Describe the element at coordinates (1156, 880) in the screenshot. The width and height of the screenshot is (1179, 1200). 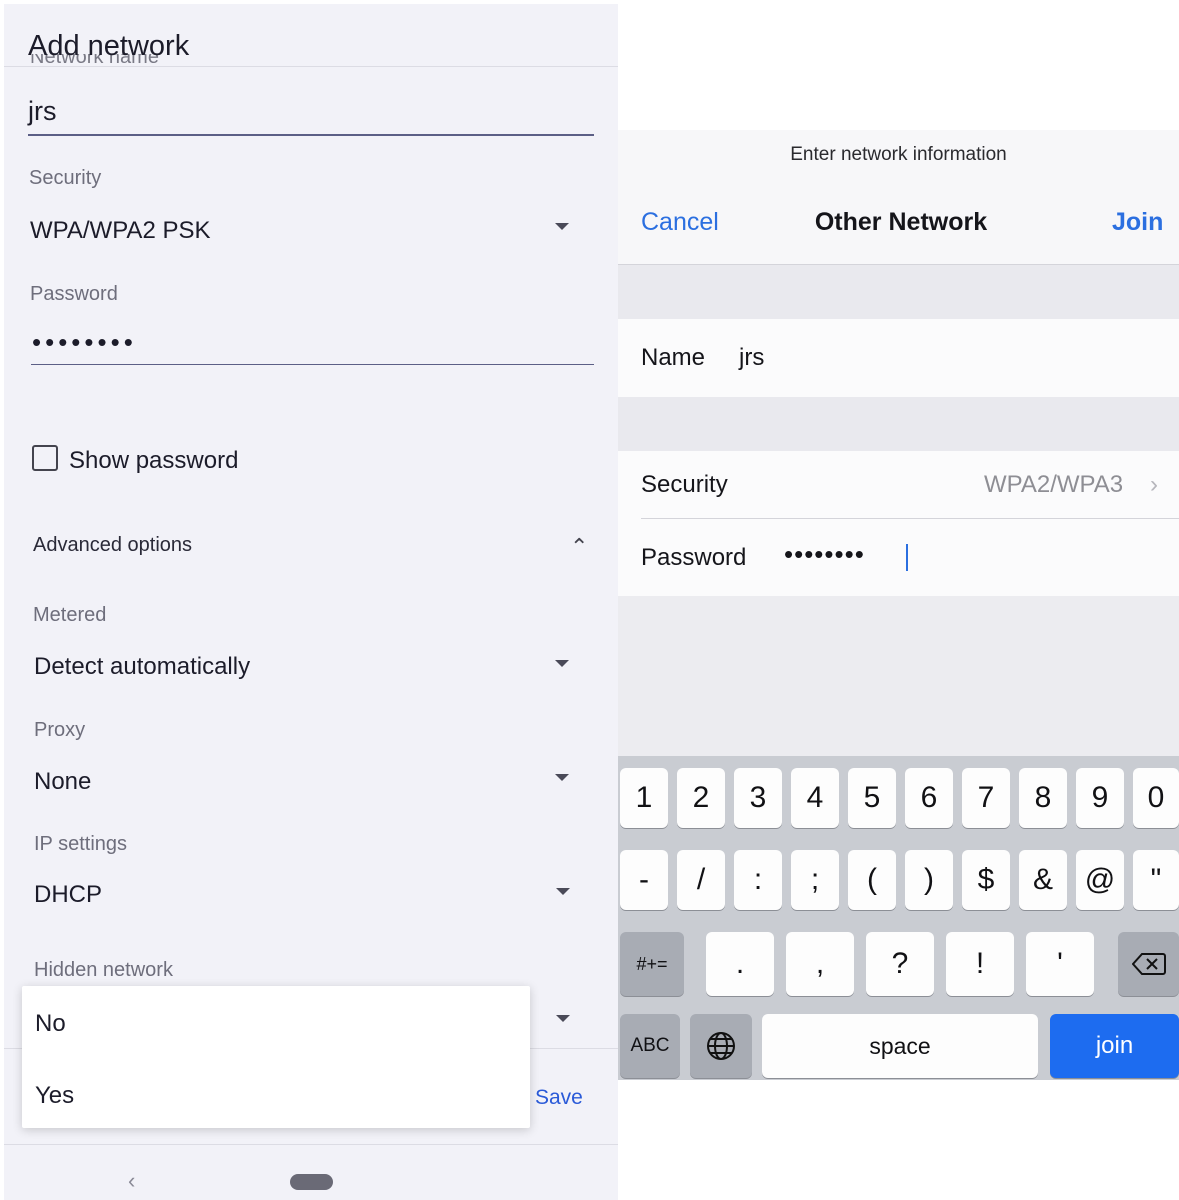
I see `key-quote: "` at that location.